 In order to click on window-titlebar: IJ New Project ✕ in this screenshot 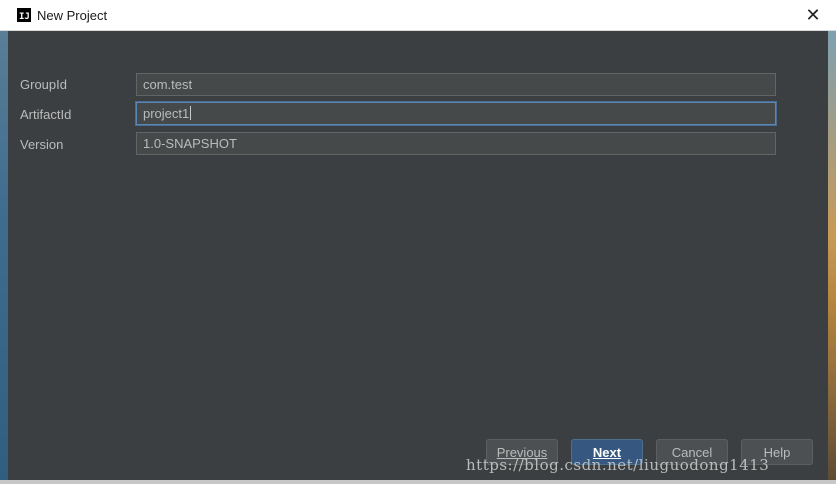, I will do `click(418, 15)`.